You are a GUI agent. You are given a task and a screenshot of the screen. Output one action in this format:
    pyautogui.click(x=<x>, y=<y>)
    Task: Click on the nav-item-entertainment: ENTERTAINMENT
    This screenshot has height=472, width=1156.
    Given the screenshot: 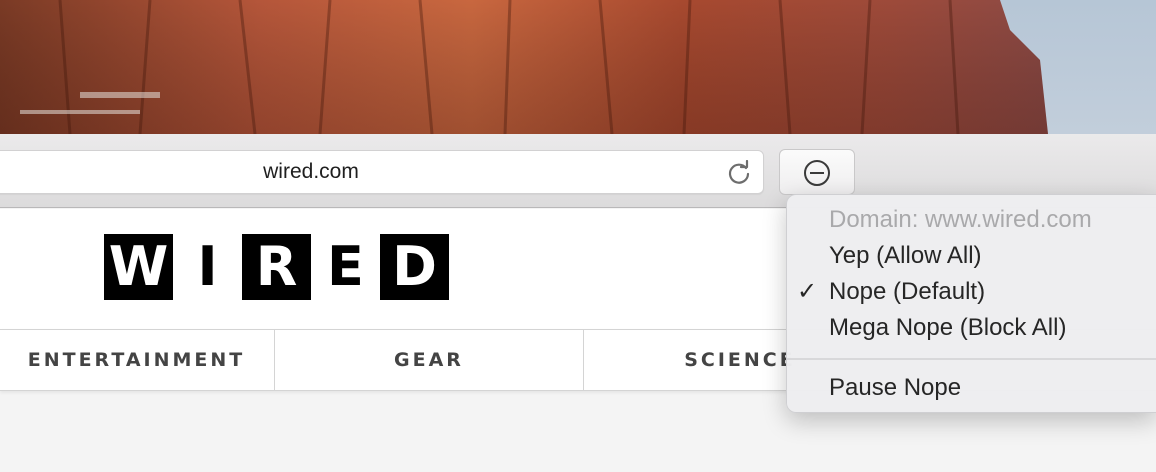 What is the action you would take?
    pyautogui.click(x=136, y=360)
    